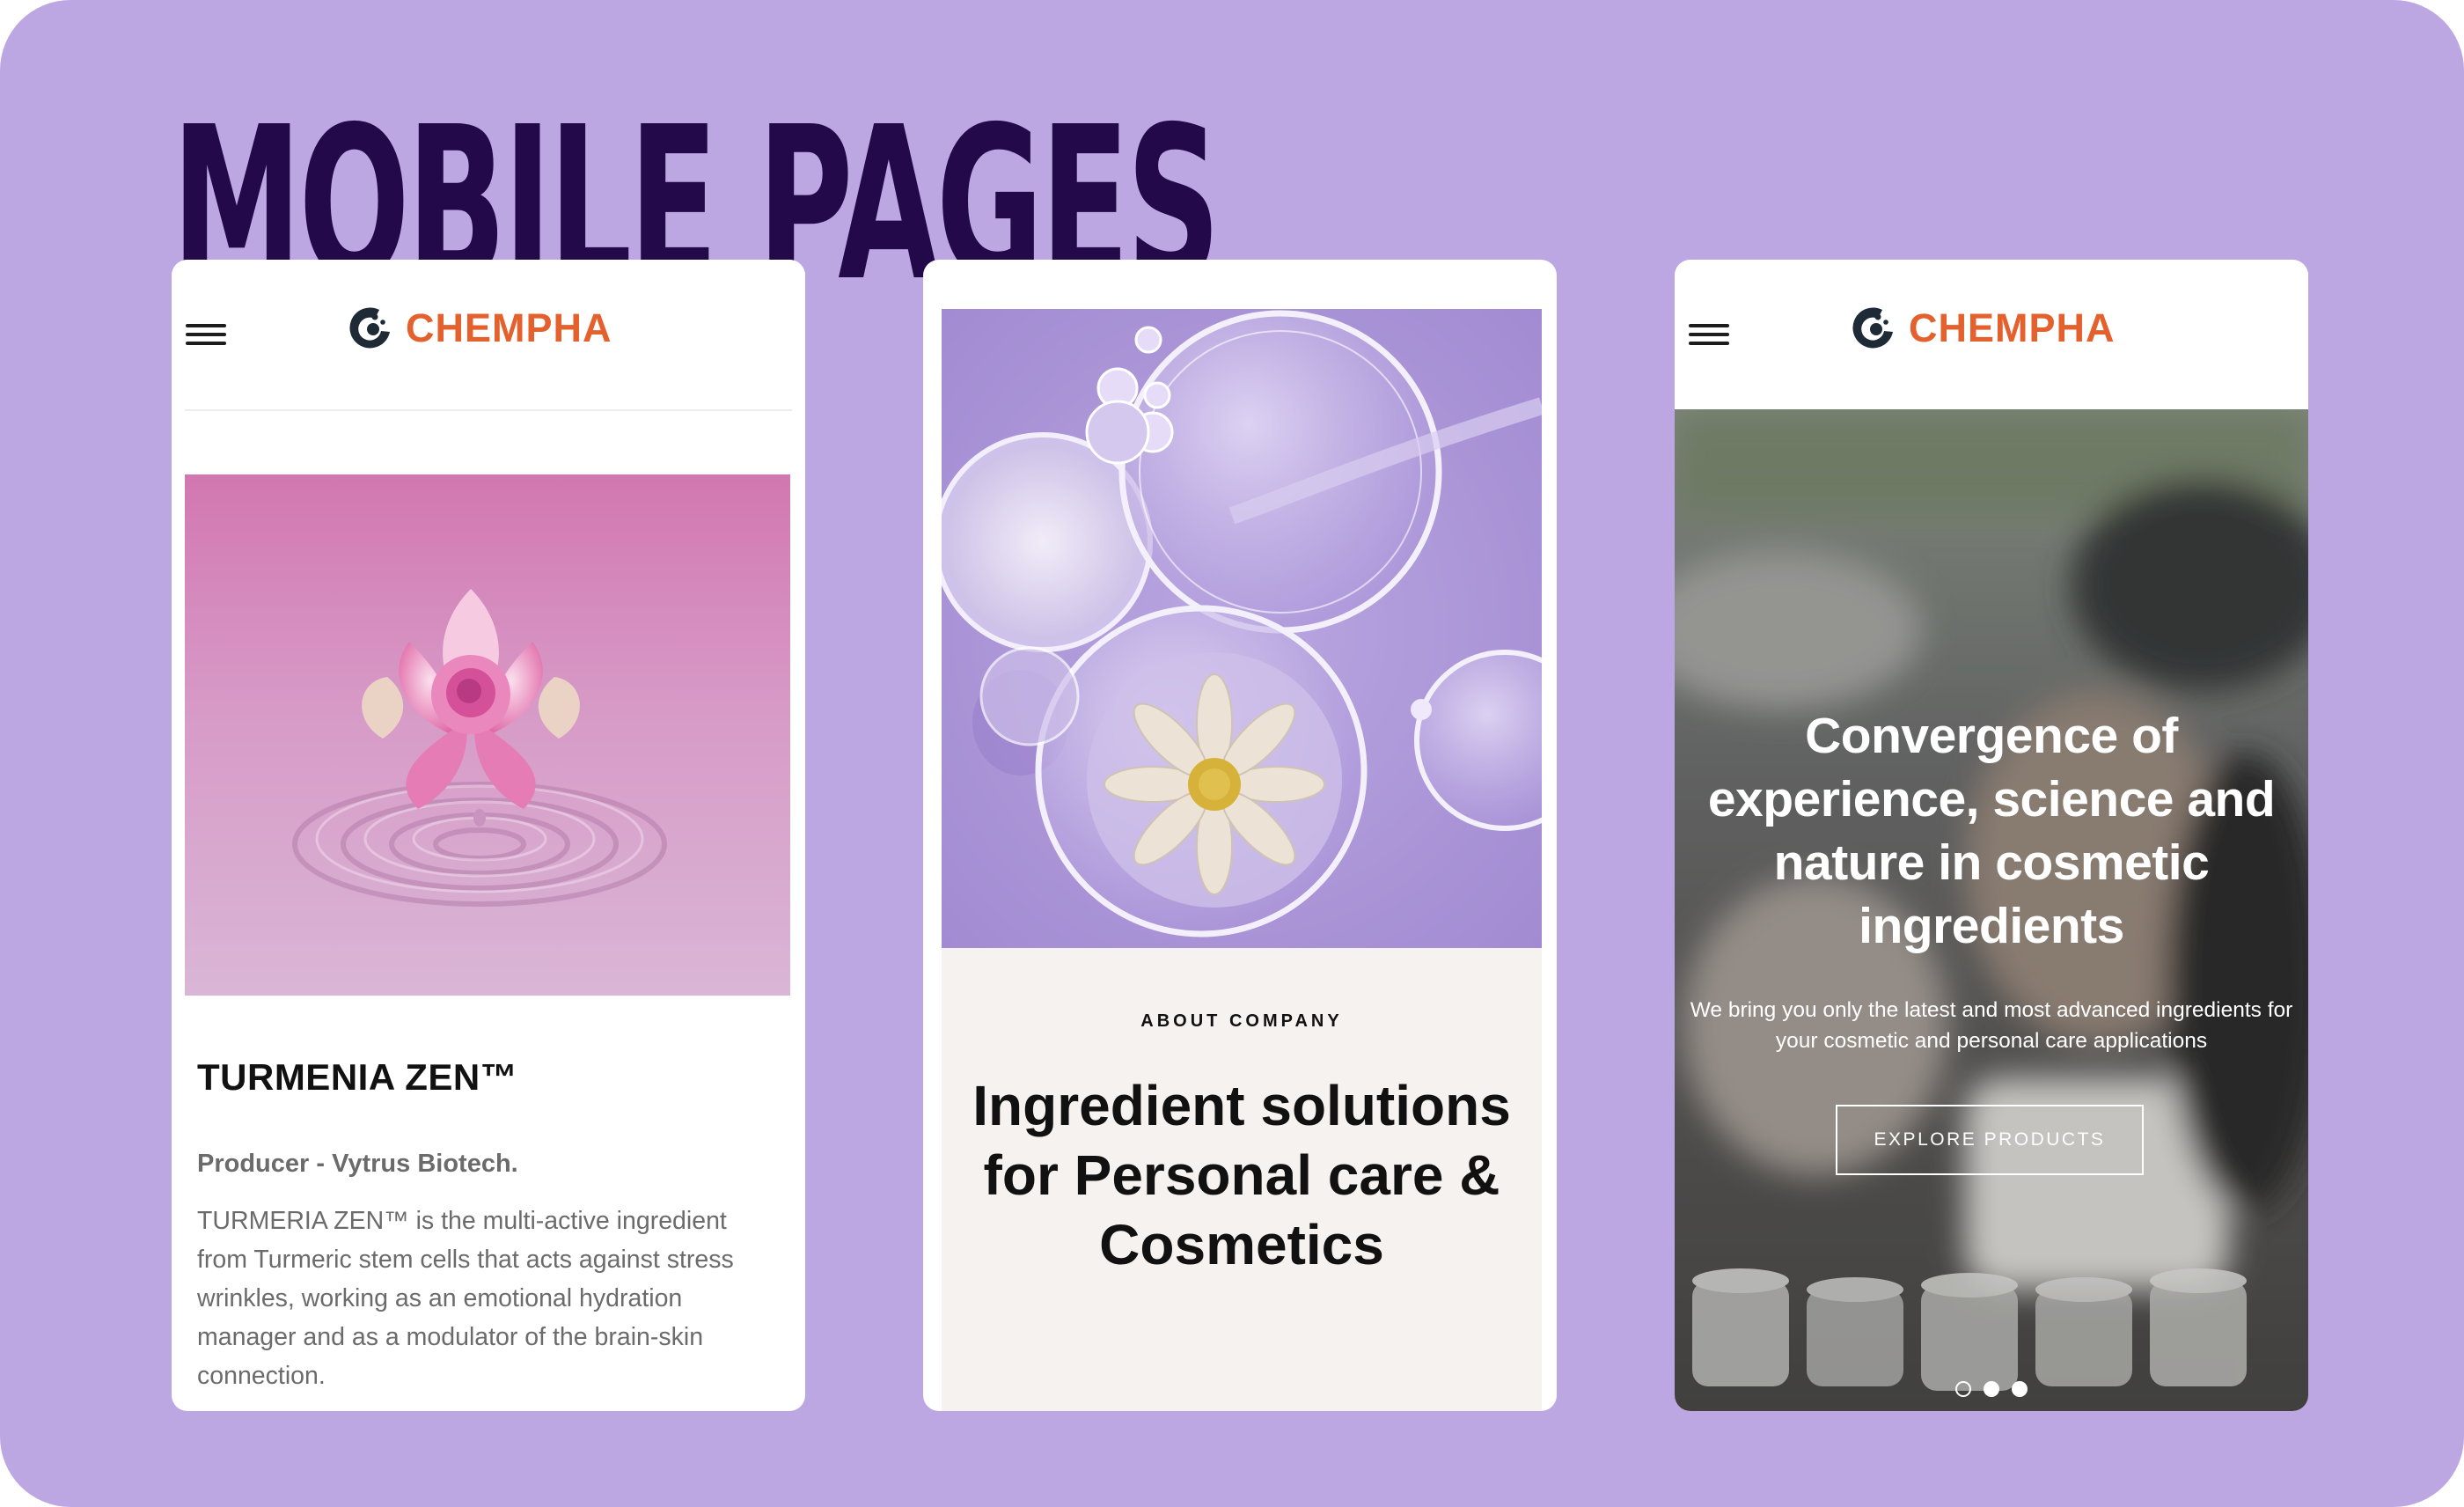 The width and height of the screenshot is (2464, 1507). I want to click on about-eyebrow: ABOUT COMPANY, so click(1242, 1021).